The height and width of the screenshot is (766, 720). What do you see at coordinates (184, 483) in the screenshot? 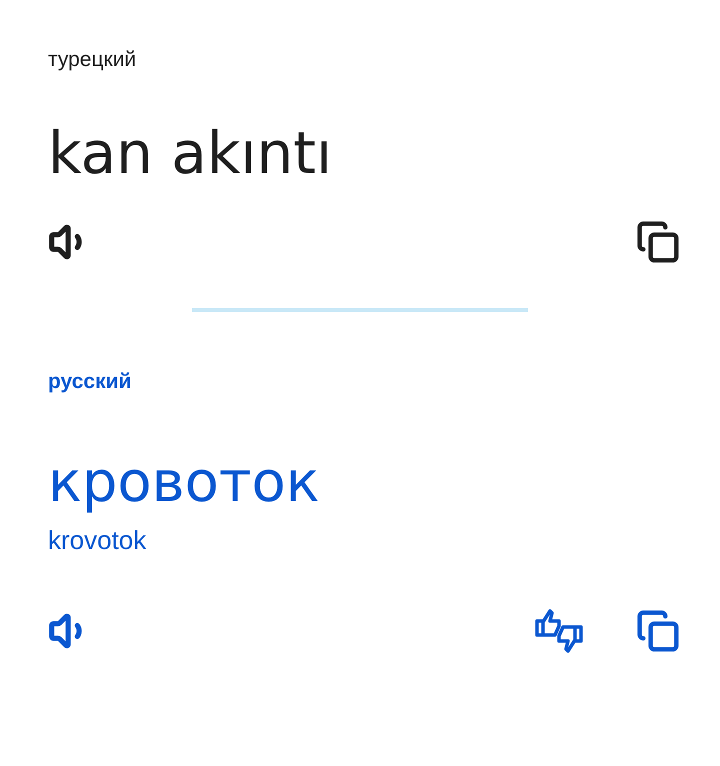
I see `target-text: кровоток` at bounding box center [184, 483].